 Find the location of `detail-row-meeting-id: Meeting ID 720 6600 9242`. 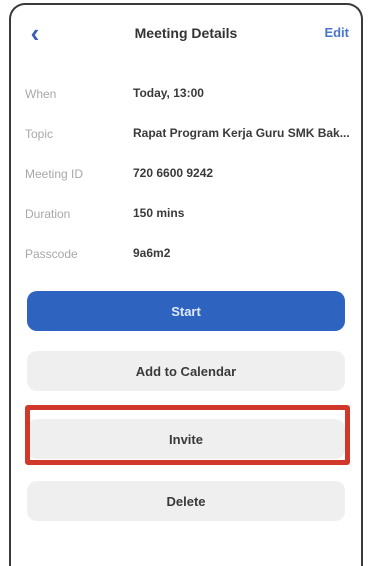

detail-row-meeting-id: Meeting ID 720 6600 9242 is located at coordinates (186, 175).